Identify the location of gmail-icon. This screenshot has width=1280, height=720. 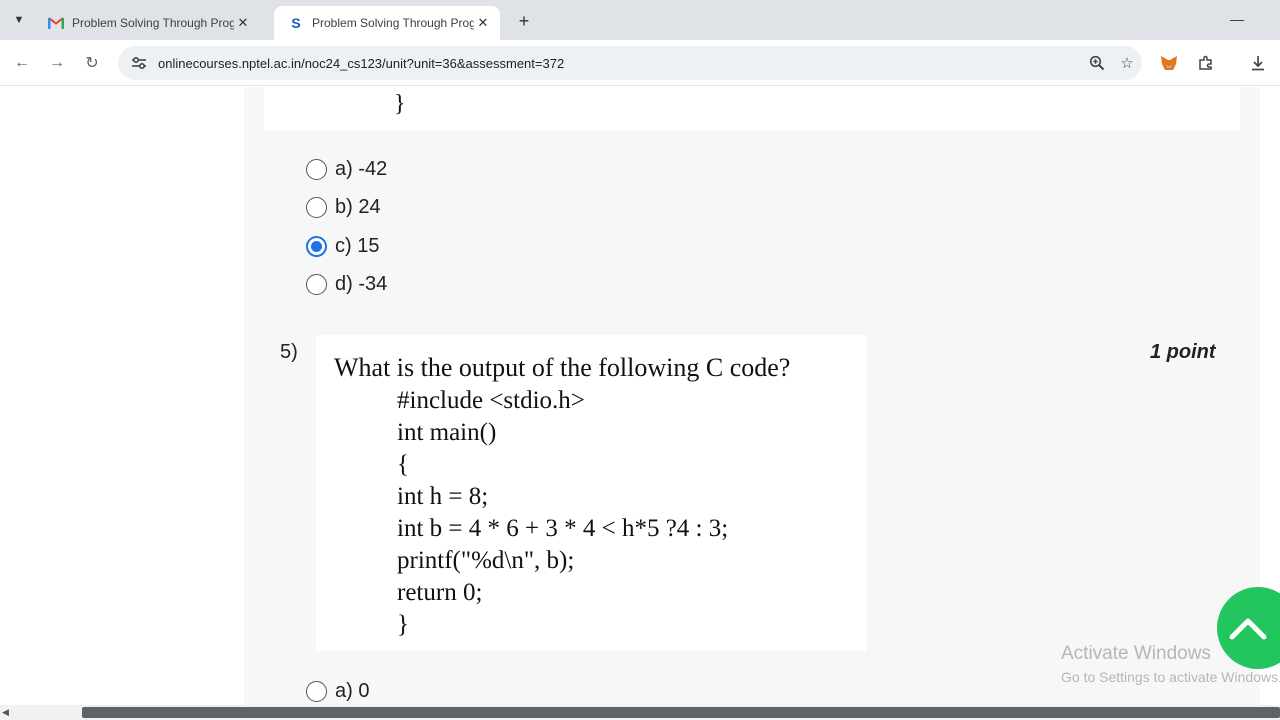
(56, 23).